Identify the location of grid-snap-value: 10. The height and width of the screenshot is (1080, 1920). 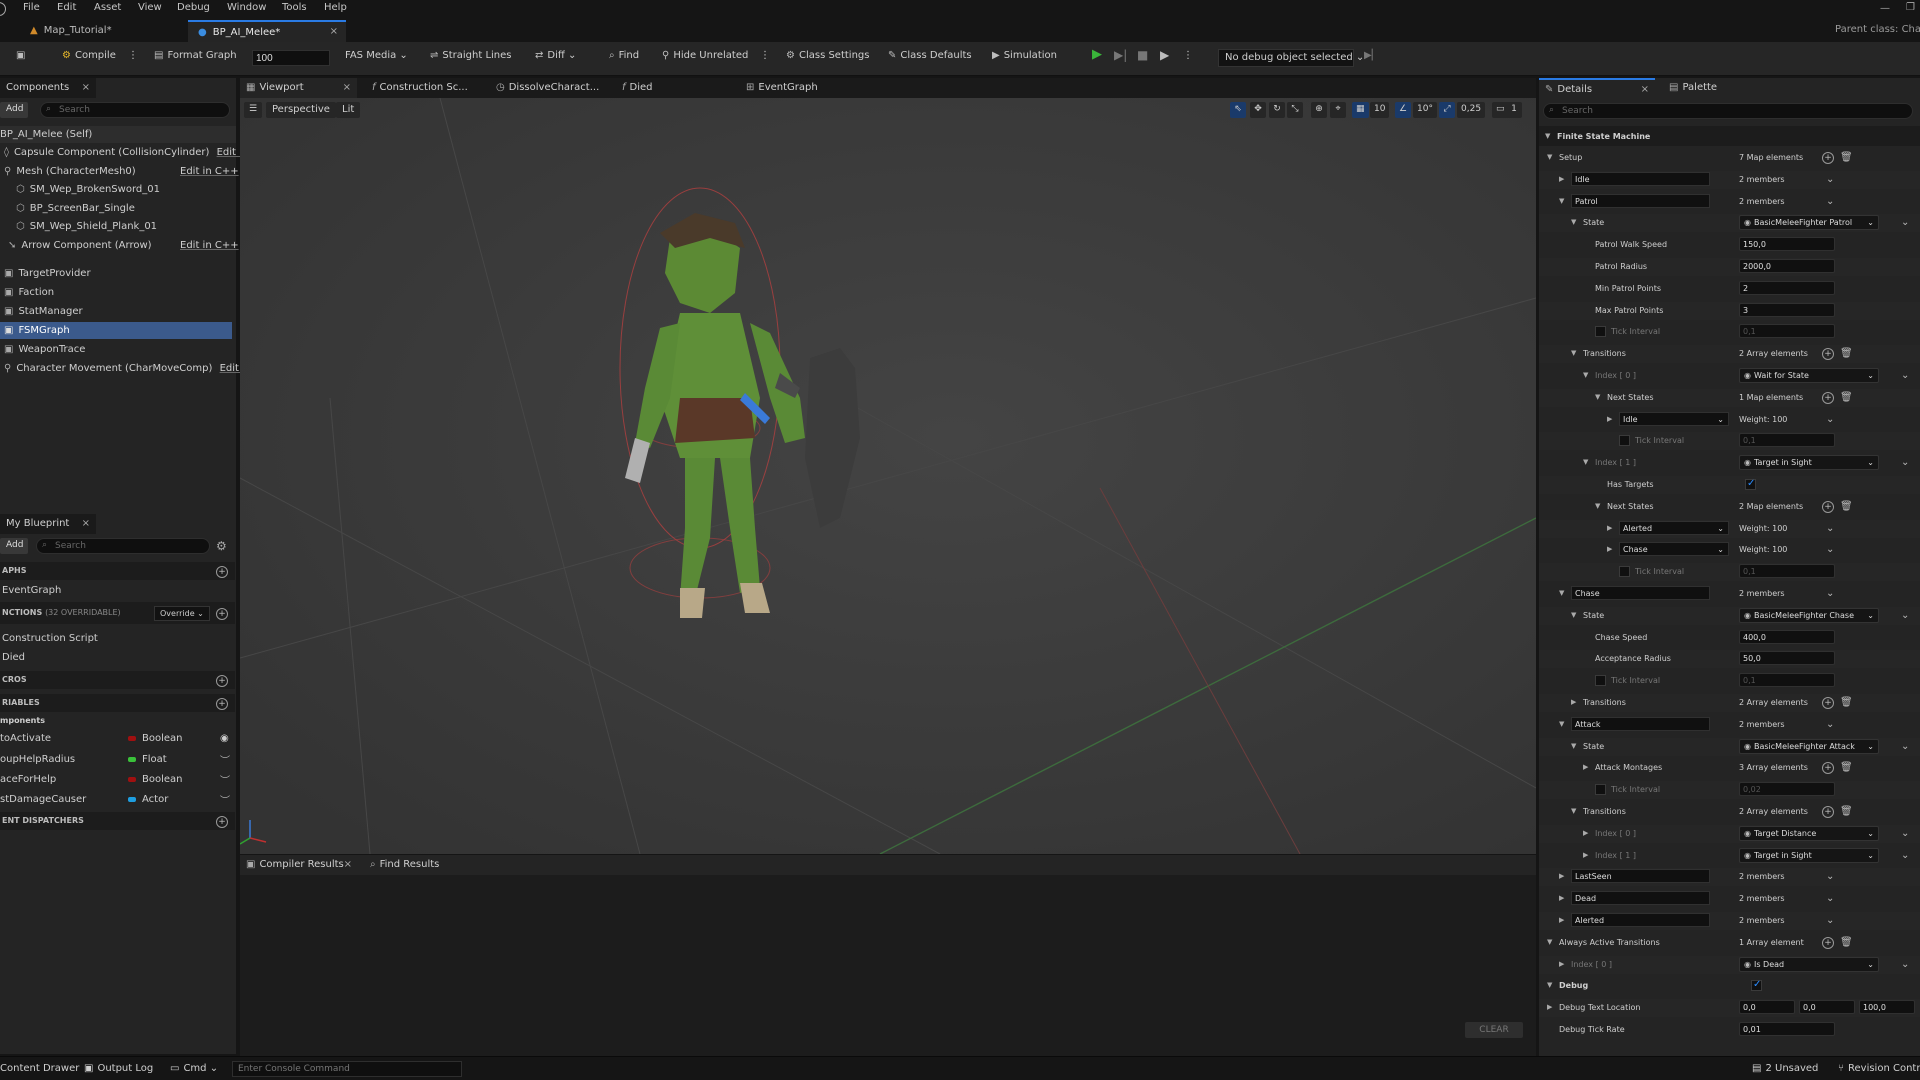
(1380, 110).